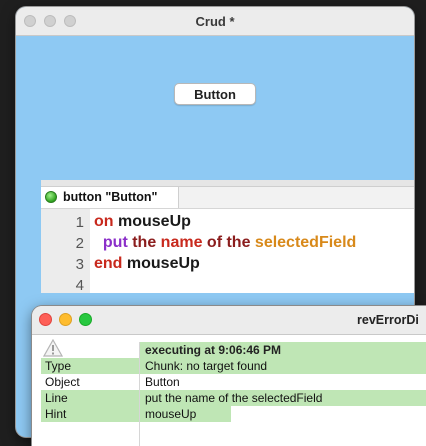 Image resolution: width=426 pixels, height=446 pixels. I want to click on script-tab-button: button "Button", so click(110, 197).